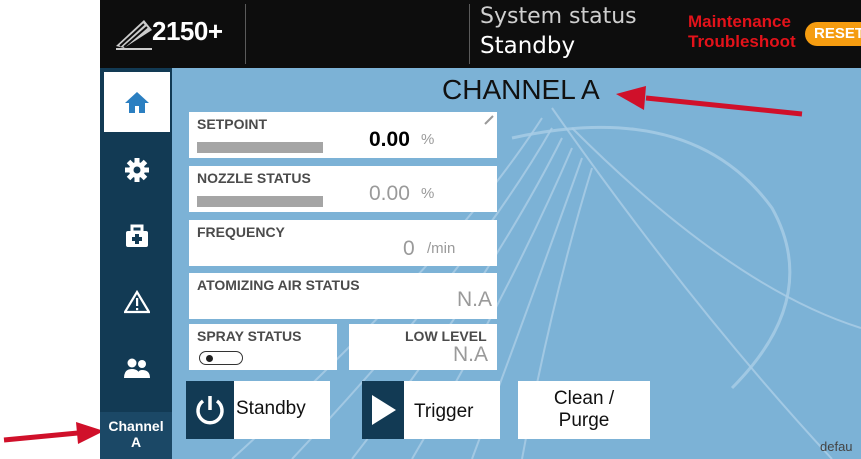 The image size is (861, 459). What do you see at coordinates (209, 358) in the screenshot?
I see `toggle-knob` at bounding box center [209, 358].